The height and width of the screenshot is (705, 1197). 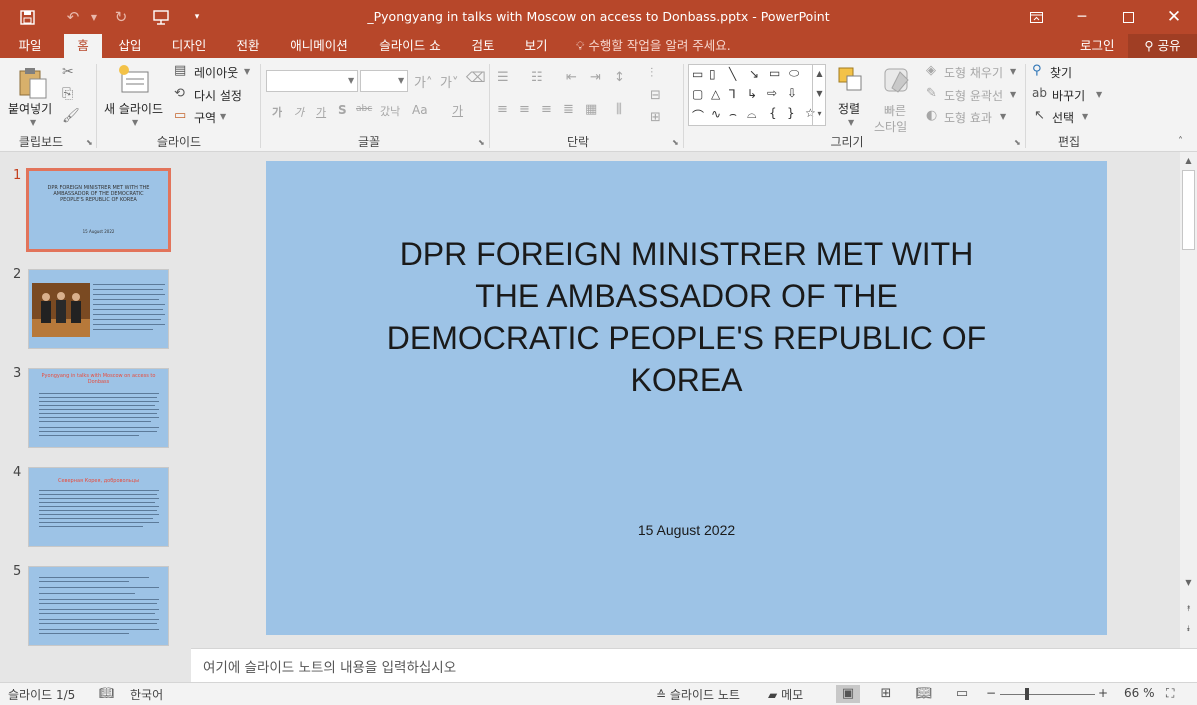 I want to click on comments-toggle: ▰ 메모, so click(x=785, y=694).